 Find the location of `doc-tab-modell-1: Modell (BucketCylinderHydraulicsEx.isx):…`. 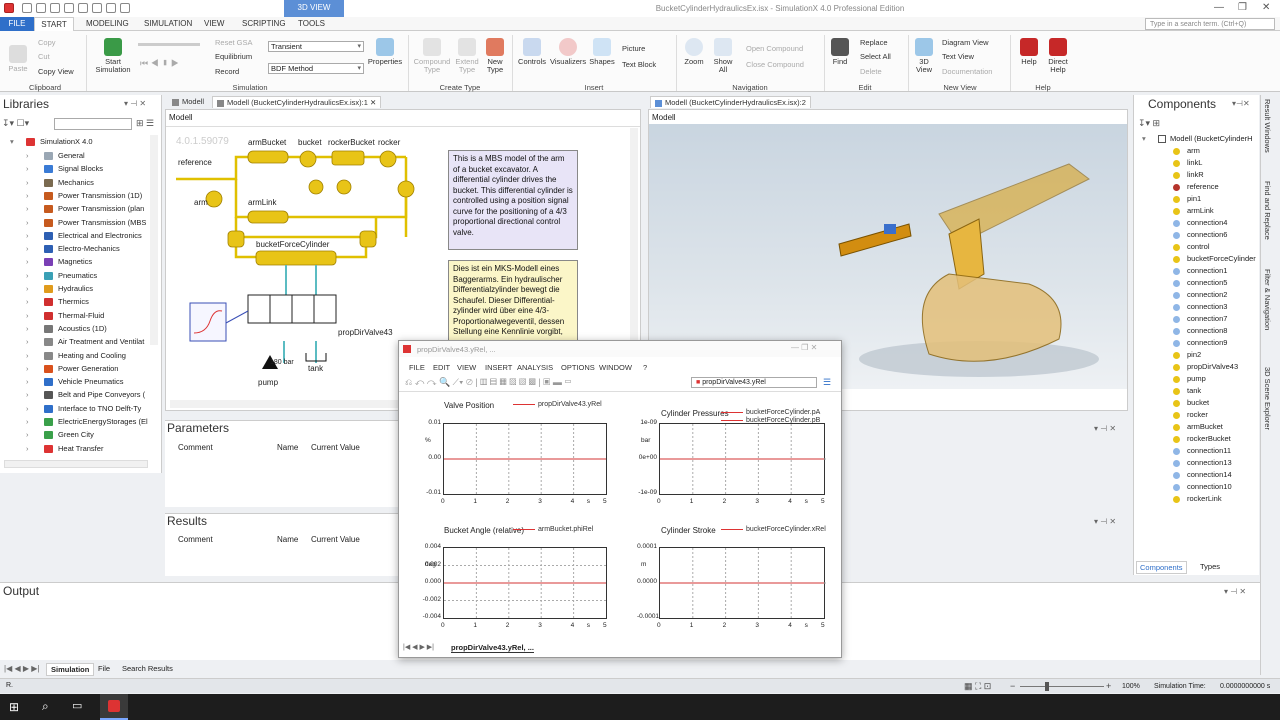

doc-tab-modell-1: Modell (BucketCylinderHydraulicsEx.isx):… is located at coordinates (297, 102).